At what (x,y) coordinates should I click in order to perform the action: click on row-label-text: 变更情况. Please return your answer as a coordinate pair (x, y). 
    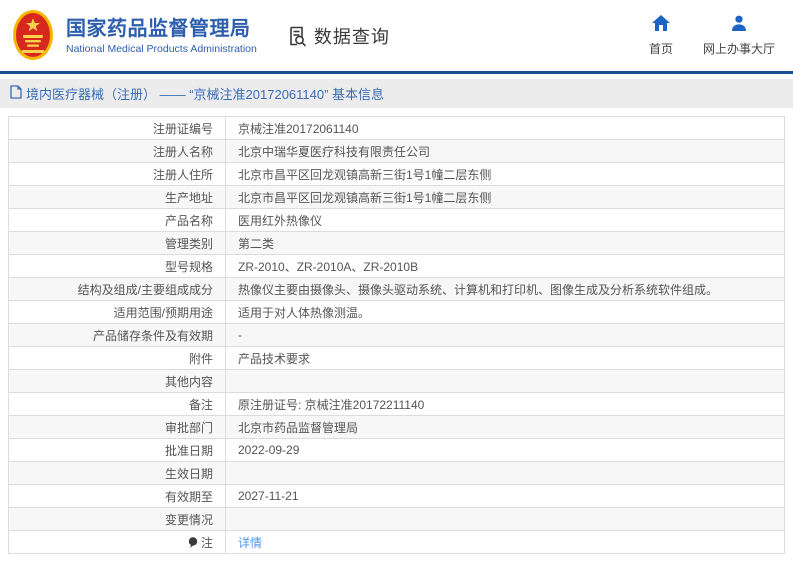
    Looking at the image, I should click on (188, 519).